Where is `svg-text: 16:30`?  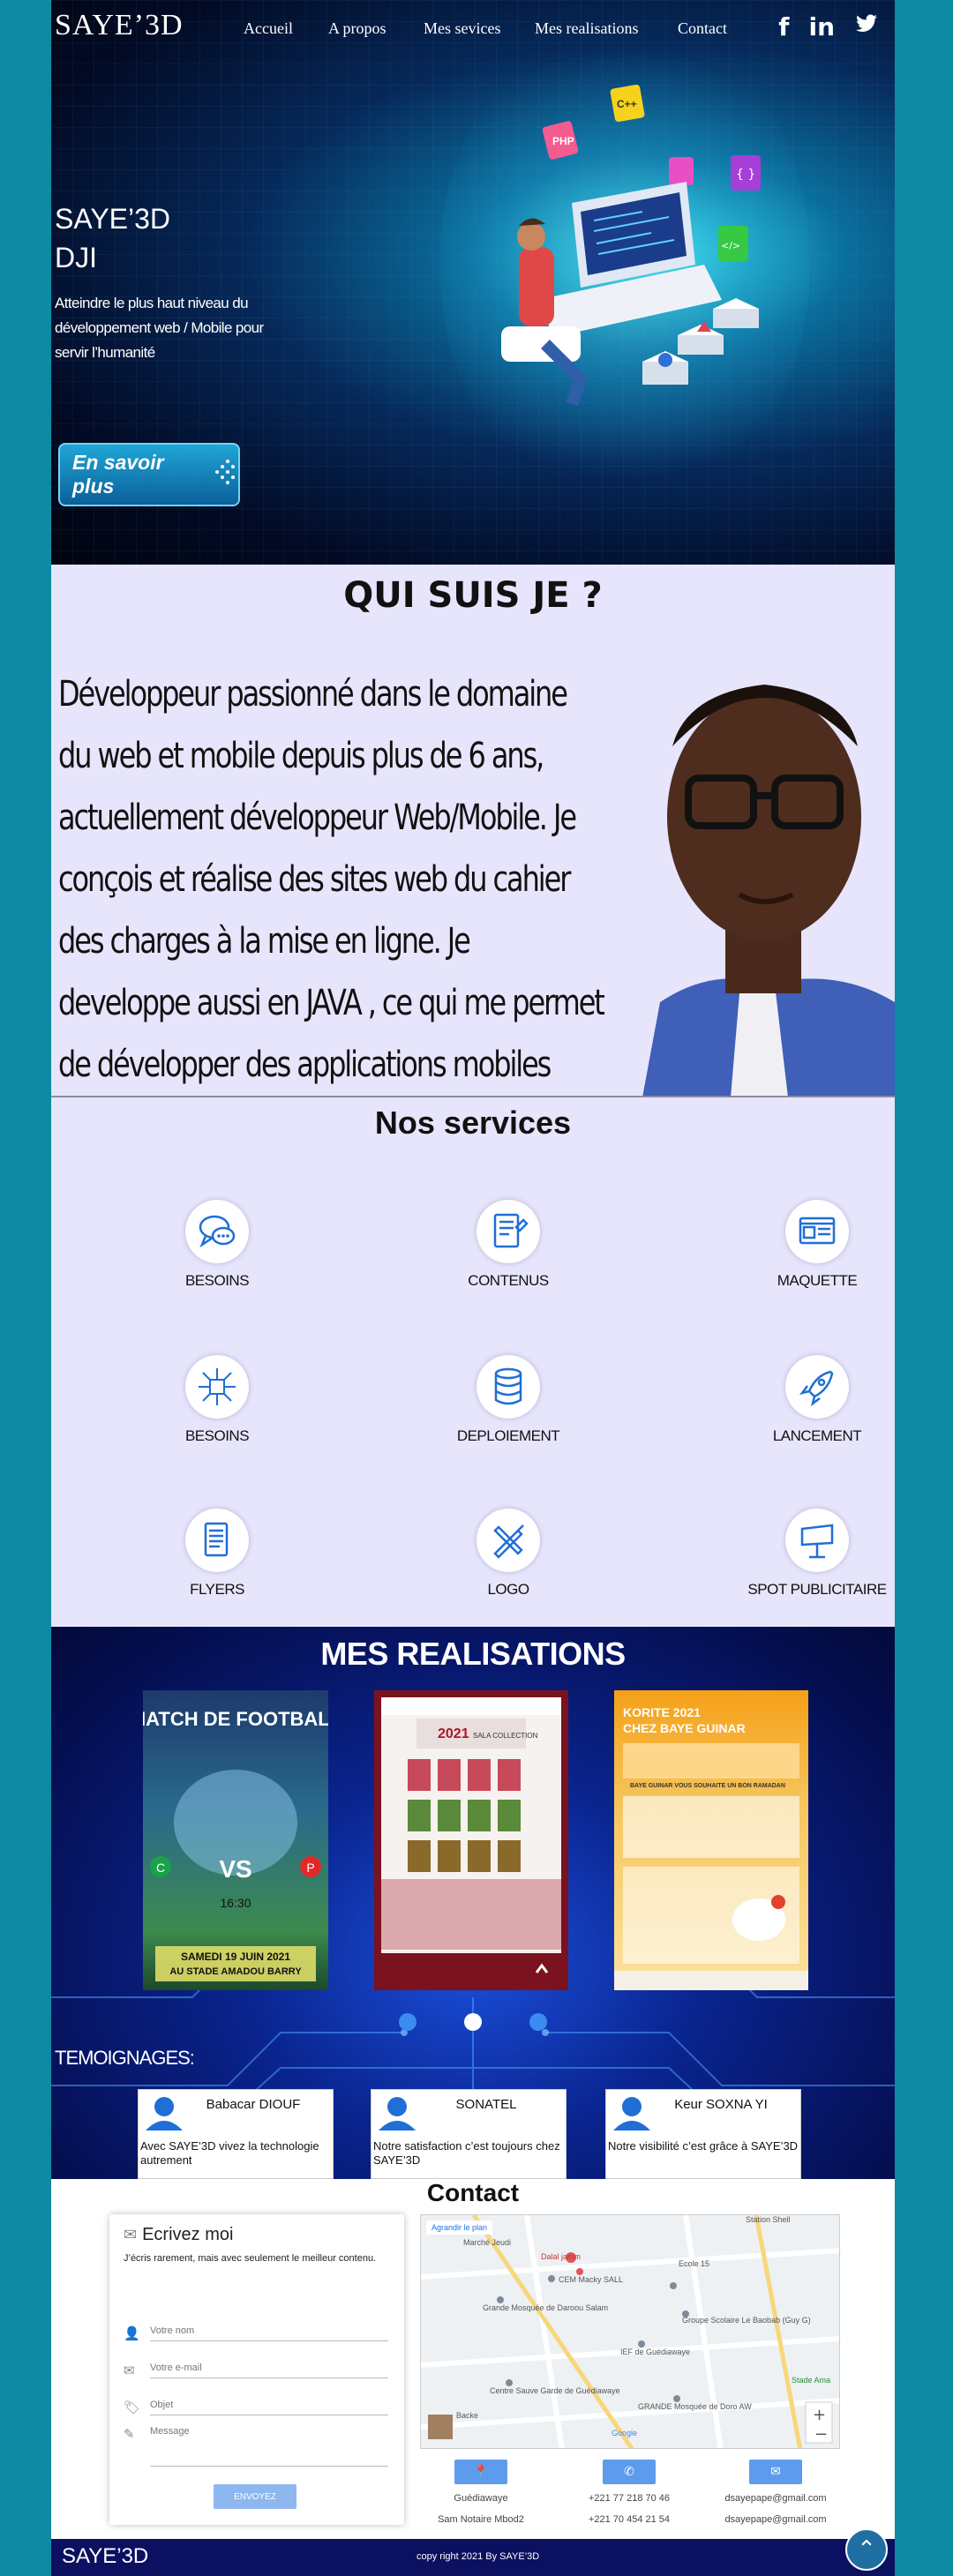
svg-text: 16:30 is located at coordinates (235, 1903).